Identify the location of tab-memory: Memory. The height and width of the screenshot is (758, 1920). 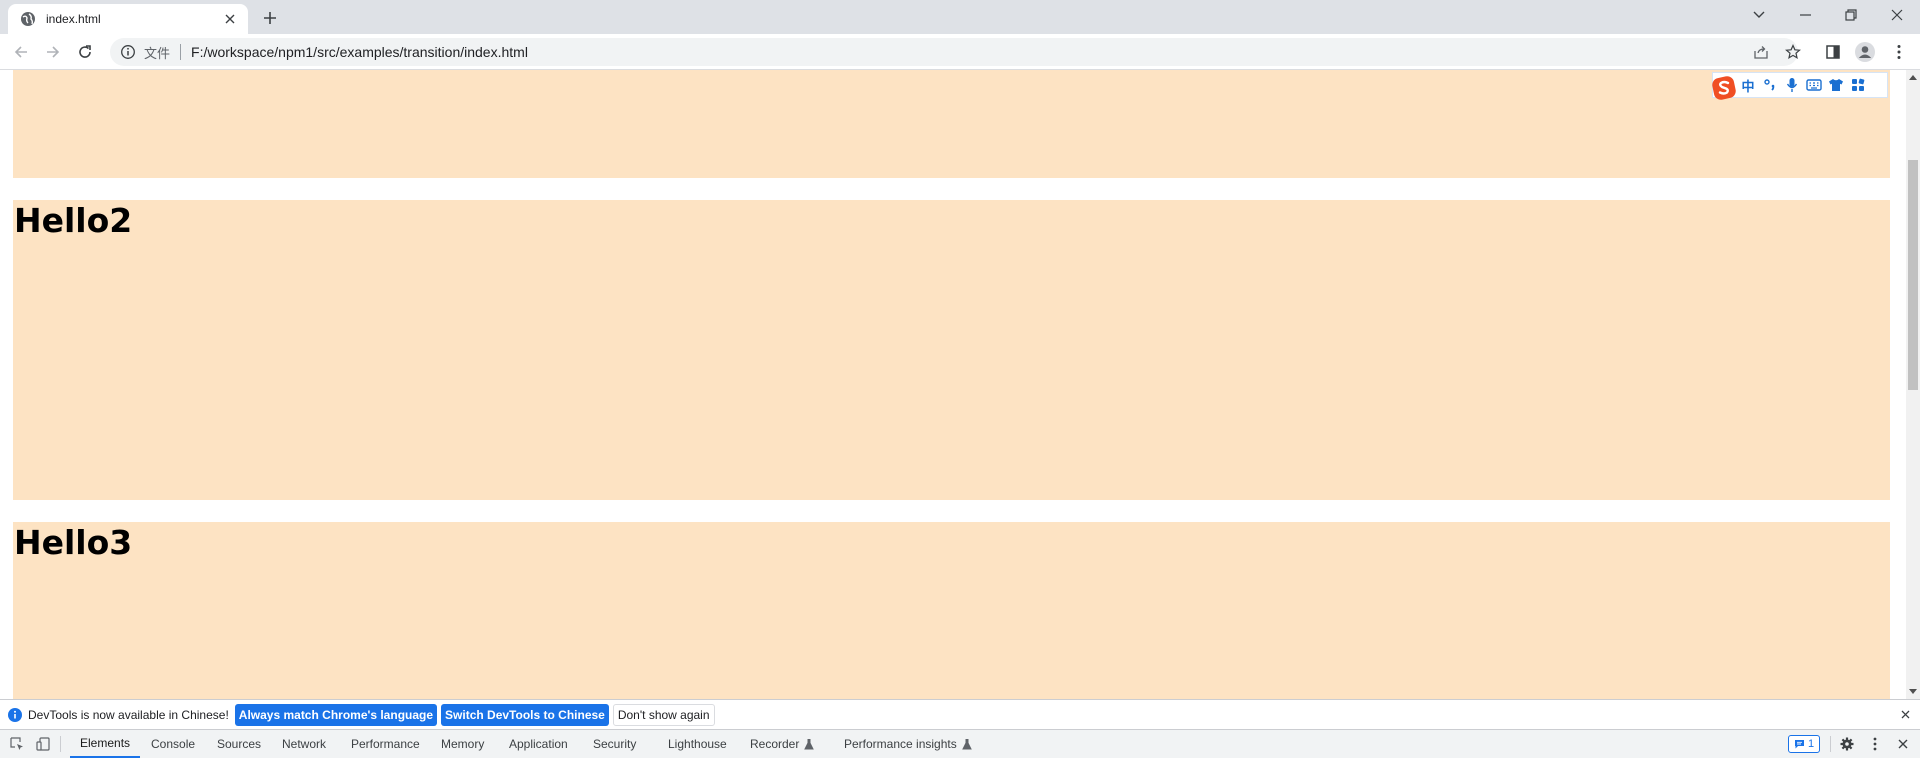
(462, 744).